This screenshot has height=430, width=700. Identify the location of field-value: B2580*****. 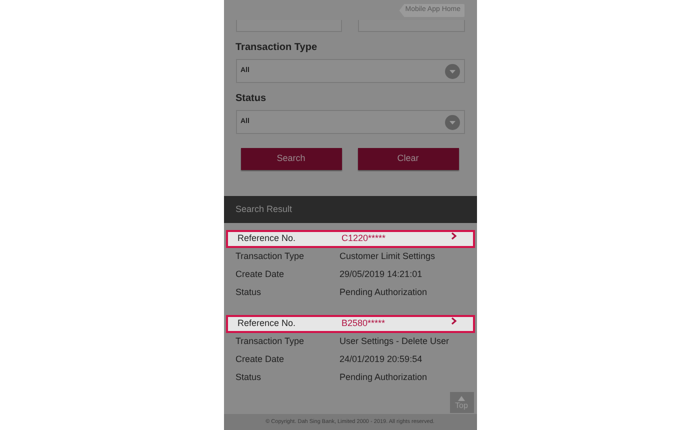
(364, 323).